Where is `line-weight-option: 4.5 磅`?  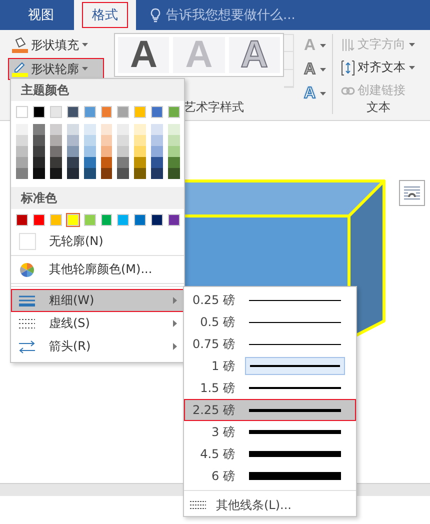
line-weight-option: 4.5 磅 is located at coordinates (270, 454).